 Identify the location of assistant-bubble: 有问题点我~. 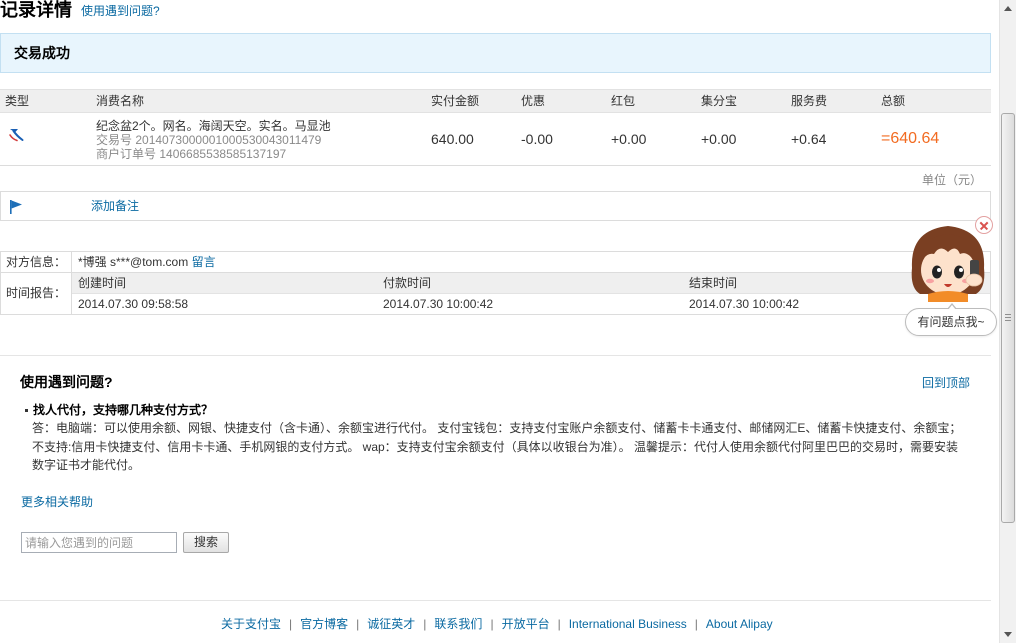
(951, 319).